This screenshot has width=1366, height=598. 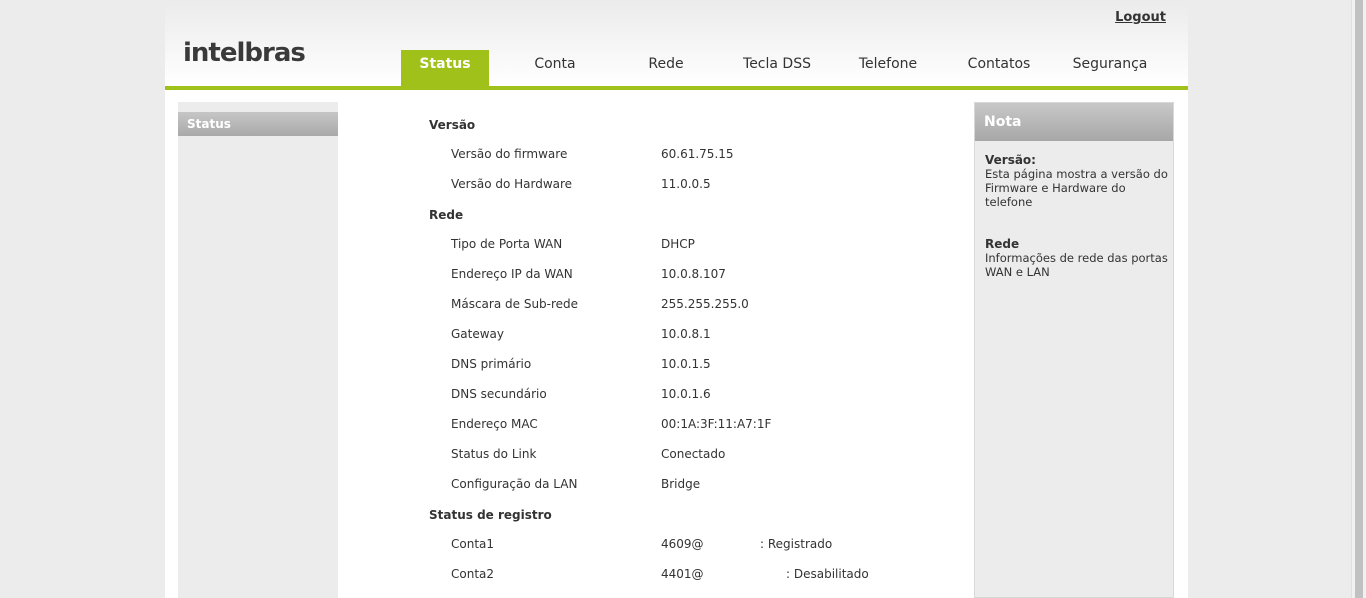 What do you see at coordinates (244, 53) in the screenshot?
I see `intelbras-logo: intelbras` at bounding box center [244, 53].